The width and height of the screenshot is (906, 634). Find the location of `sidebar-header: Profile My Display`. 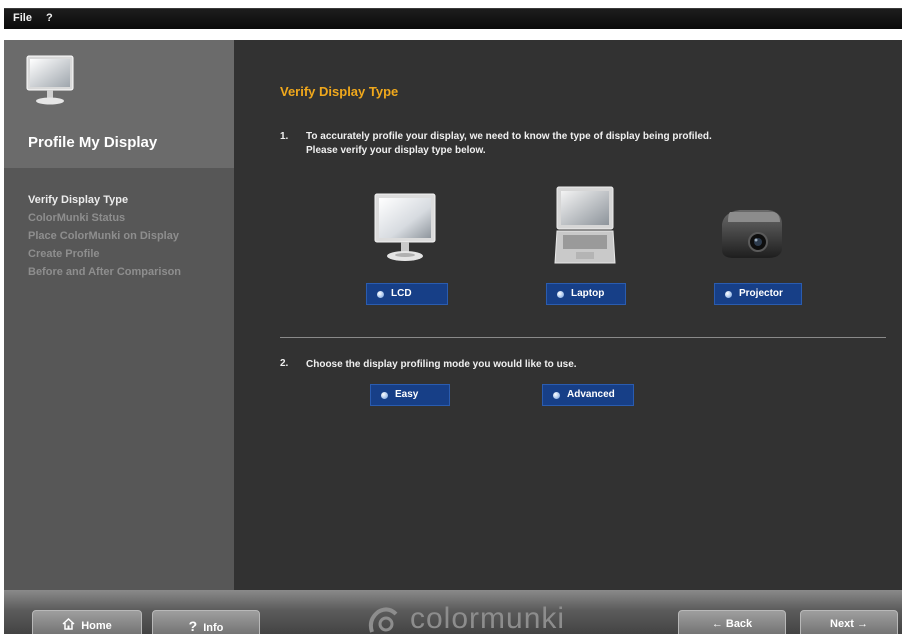

sidebar-header: Profile My Display is located at coordinates (119, 104).